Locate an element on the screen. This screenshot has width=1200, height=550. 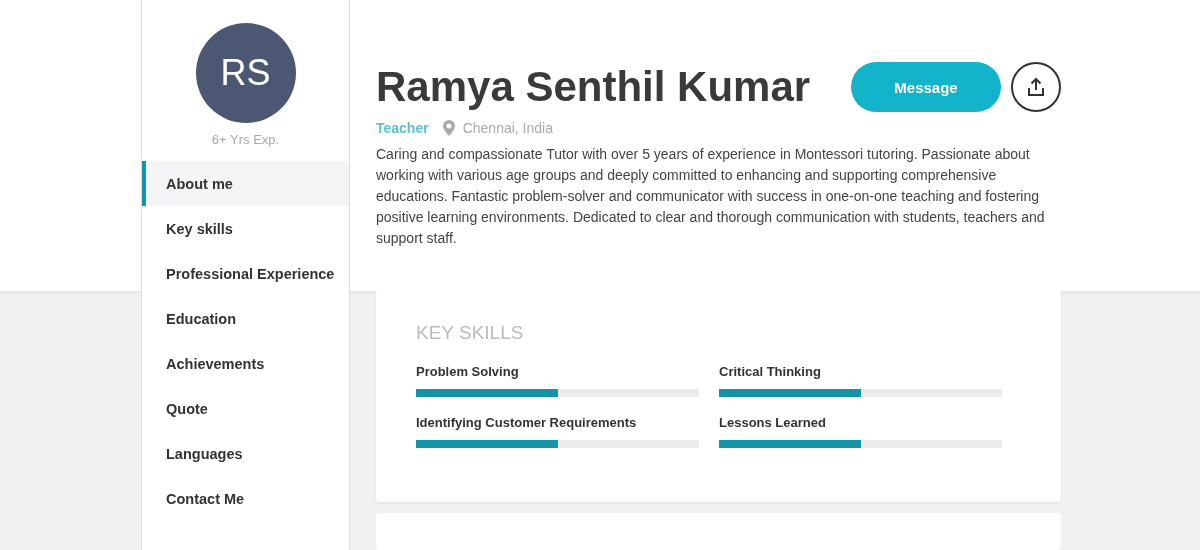
location-text: Chennai, India is located at coordinates (507, 128).